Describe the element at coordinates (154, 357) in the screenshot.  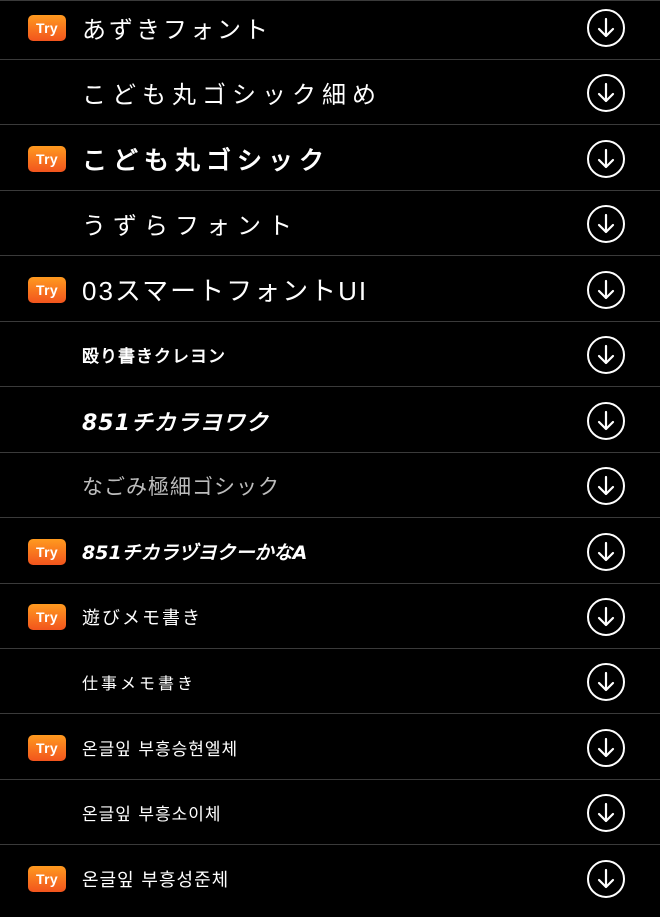
I see `font-name: 殴り書きクレヨン` at that location.